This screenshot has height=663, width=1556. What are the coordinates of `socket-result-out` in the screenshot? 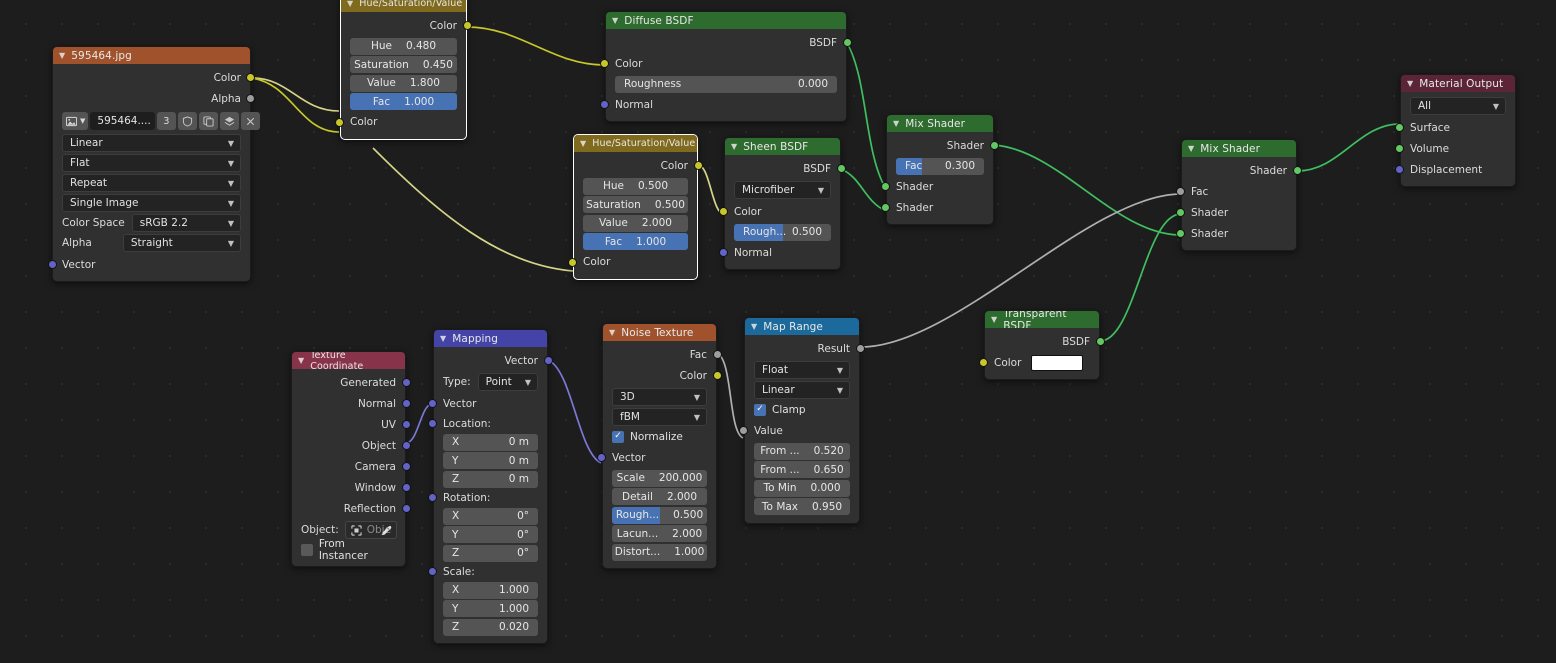 It's located at (860, 348).